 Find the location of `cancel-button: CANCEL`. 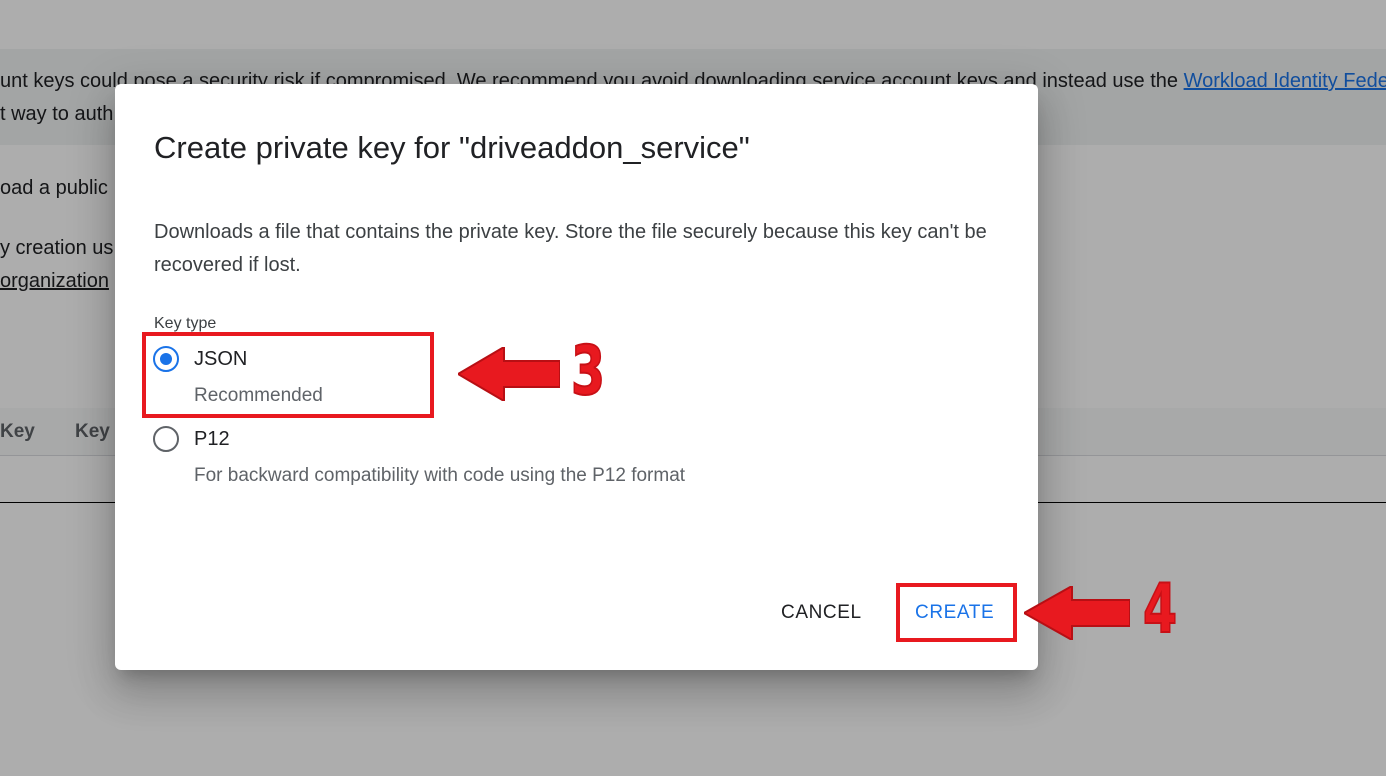

cancel-button: CANCEL is located at coordinates (821, 613).